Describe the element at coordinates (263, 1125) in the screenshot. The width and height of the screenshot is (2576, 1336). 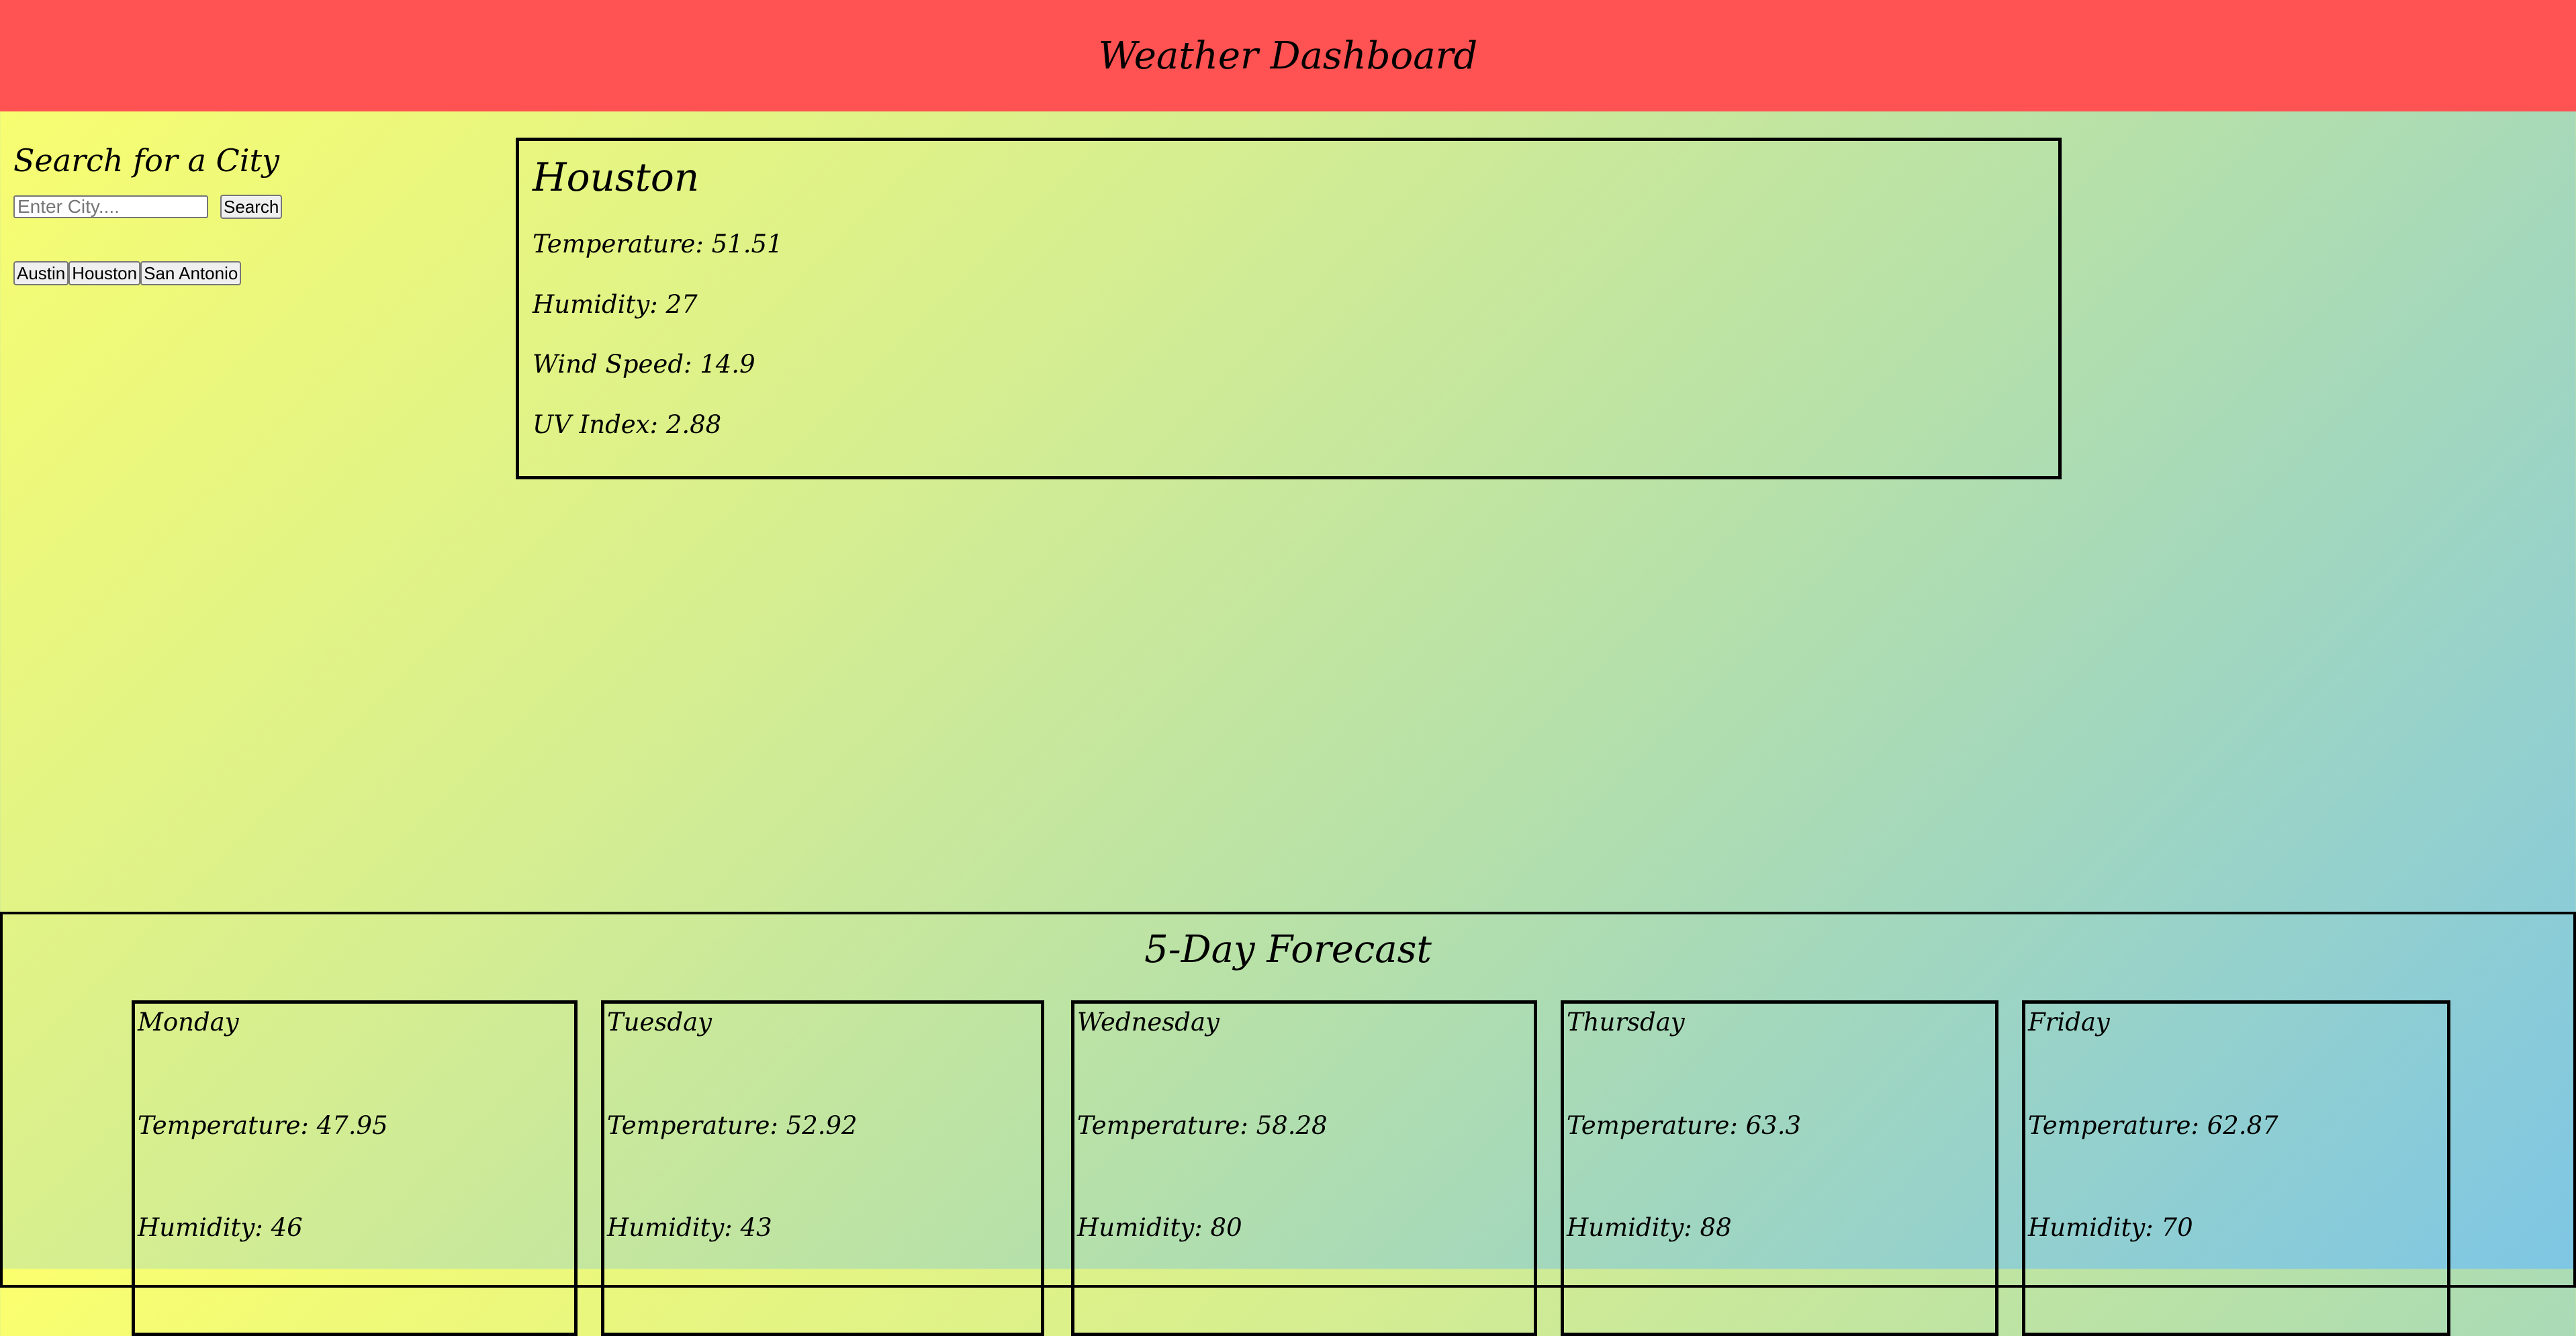
I see `forecast-temperature: Temperature: 47.95` at that location.